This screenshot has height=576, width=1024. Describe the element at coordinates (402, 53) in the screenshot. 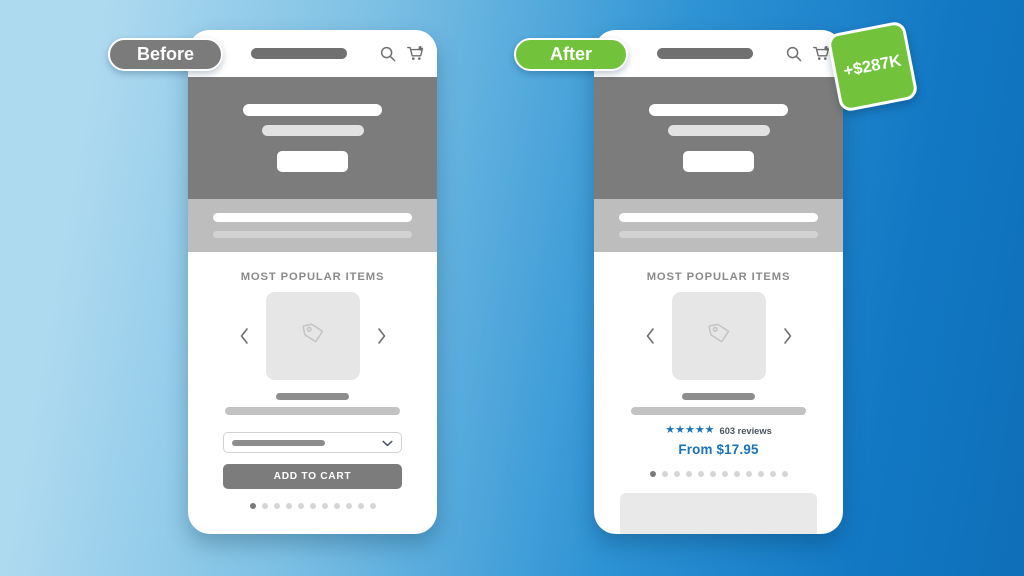

I see `before-appbar-icons: 0` at that location.